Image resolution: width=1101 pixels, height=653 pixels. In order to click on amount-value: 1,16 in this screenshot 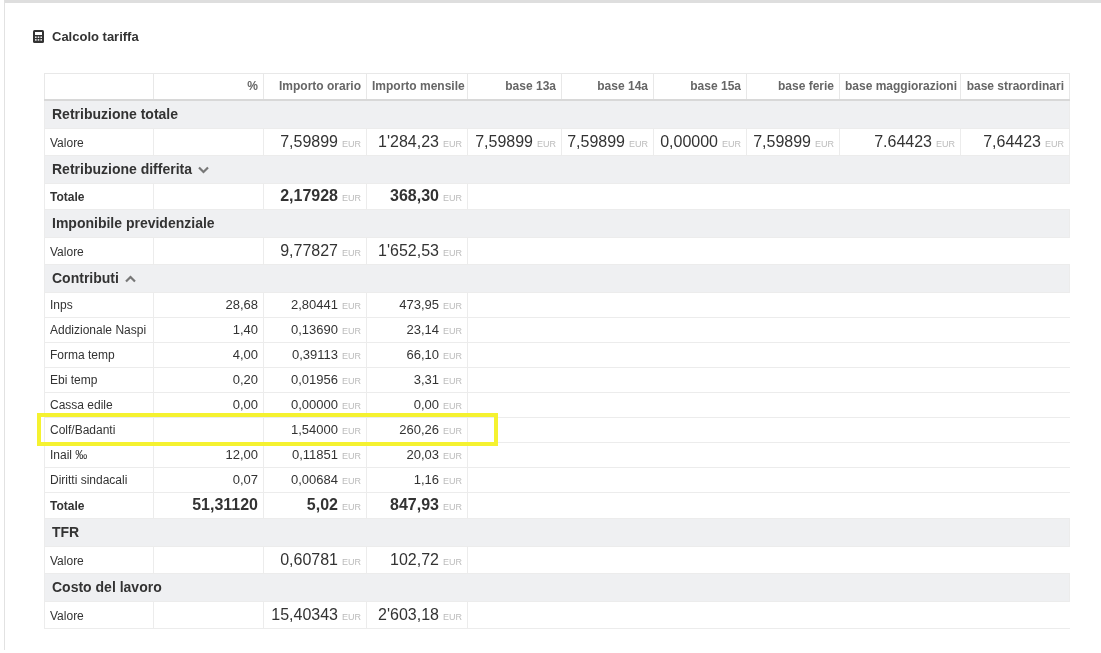, I will do `click(426, 479)`.